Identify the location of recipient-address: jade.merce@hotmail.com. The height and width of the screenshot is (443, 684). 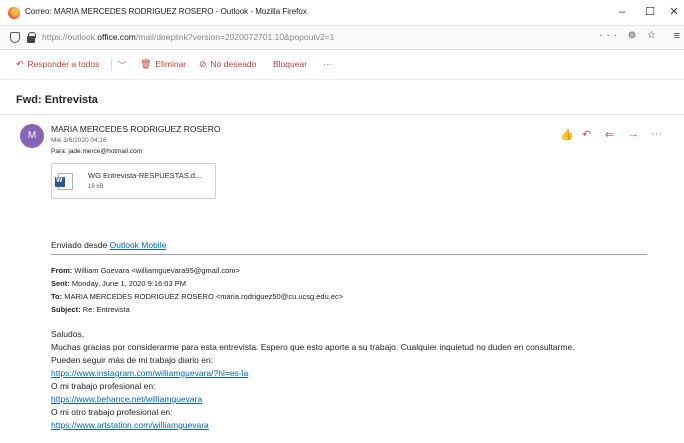
(105, 151).